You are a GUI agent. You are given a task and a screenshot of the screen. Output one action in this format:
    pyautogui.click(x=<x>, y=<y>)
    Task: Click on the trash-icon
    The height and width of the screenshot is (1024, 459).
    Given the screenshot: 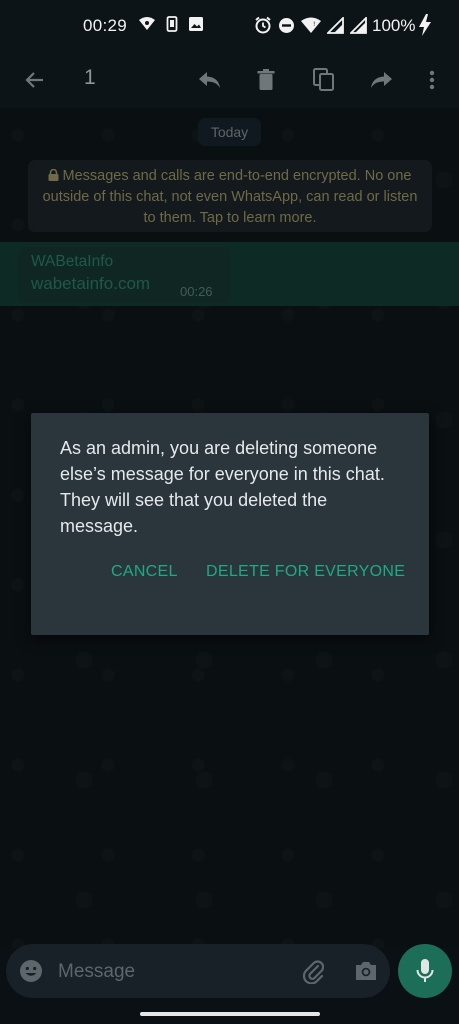 What is the action you would take?
    pyautogui.click(x=266, y=79)
    